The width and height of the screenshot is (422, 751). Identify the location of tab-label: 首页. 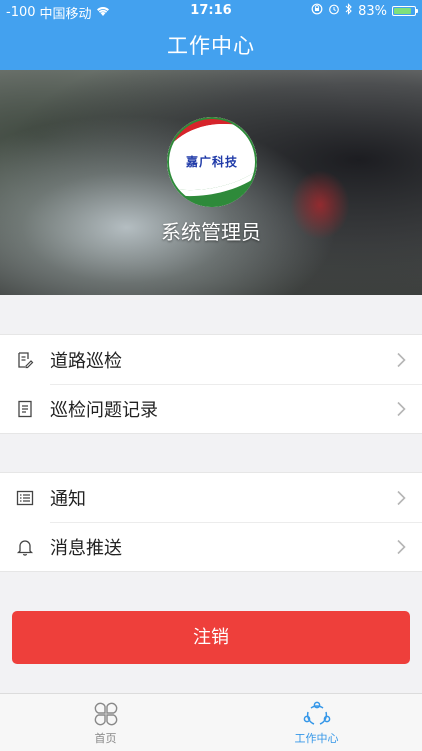
(105, 738).